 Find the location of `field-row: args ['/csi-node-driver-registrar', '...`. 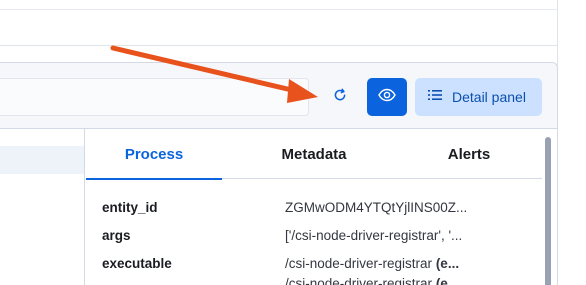

field-row: args ['/csi-node-driver-registrar', '... is located at coordinates (322, 235).